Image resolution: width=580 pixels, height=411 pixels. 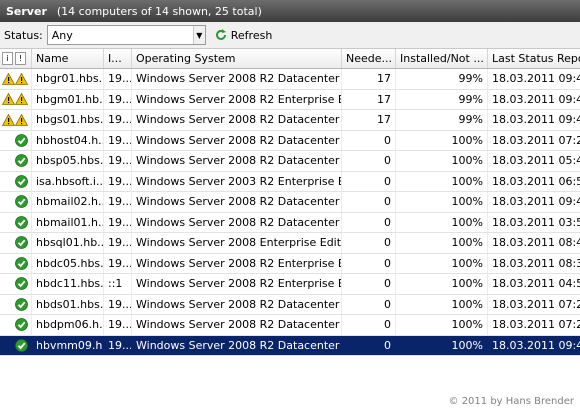 What do you see at coordinates (536, 243) in the screenshot?
I see `cell-last-status: 18.03.2011 08:46` at bounding box center [536, 243].